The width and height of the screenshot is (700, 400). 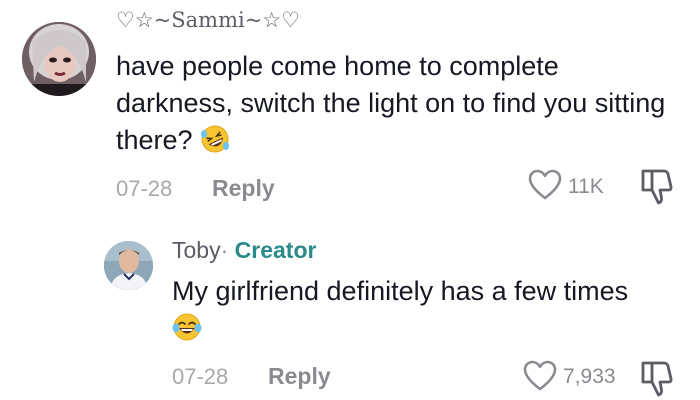 I want to click on commenter-avatar, so click(x=59, y=59).